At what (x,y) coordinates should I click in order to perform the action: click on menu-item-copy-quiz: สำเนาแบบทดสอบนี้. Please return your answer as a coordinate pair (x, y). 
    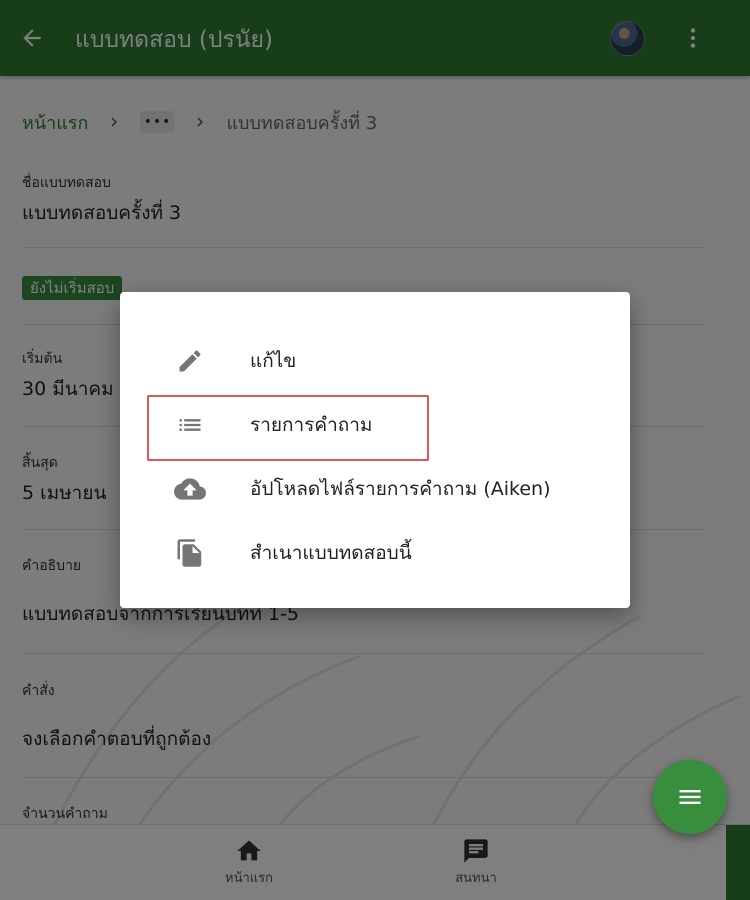
    Looking at the image, I should click on (375, 553).